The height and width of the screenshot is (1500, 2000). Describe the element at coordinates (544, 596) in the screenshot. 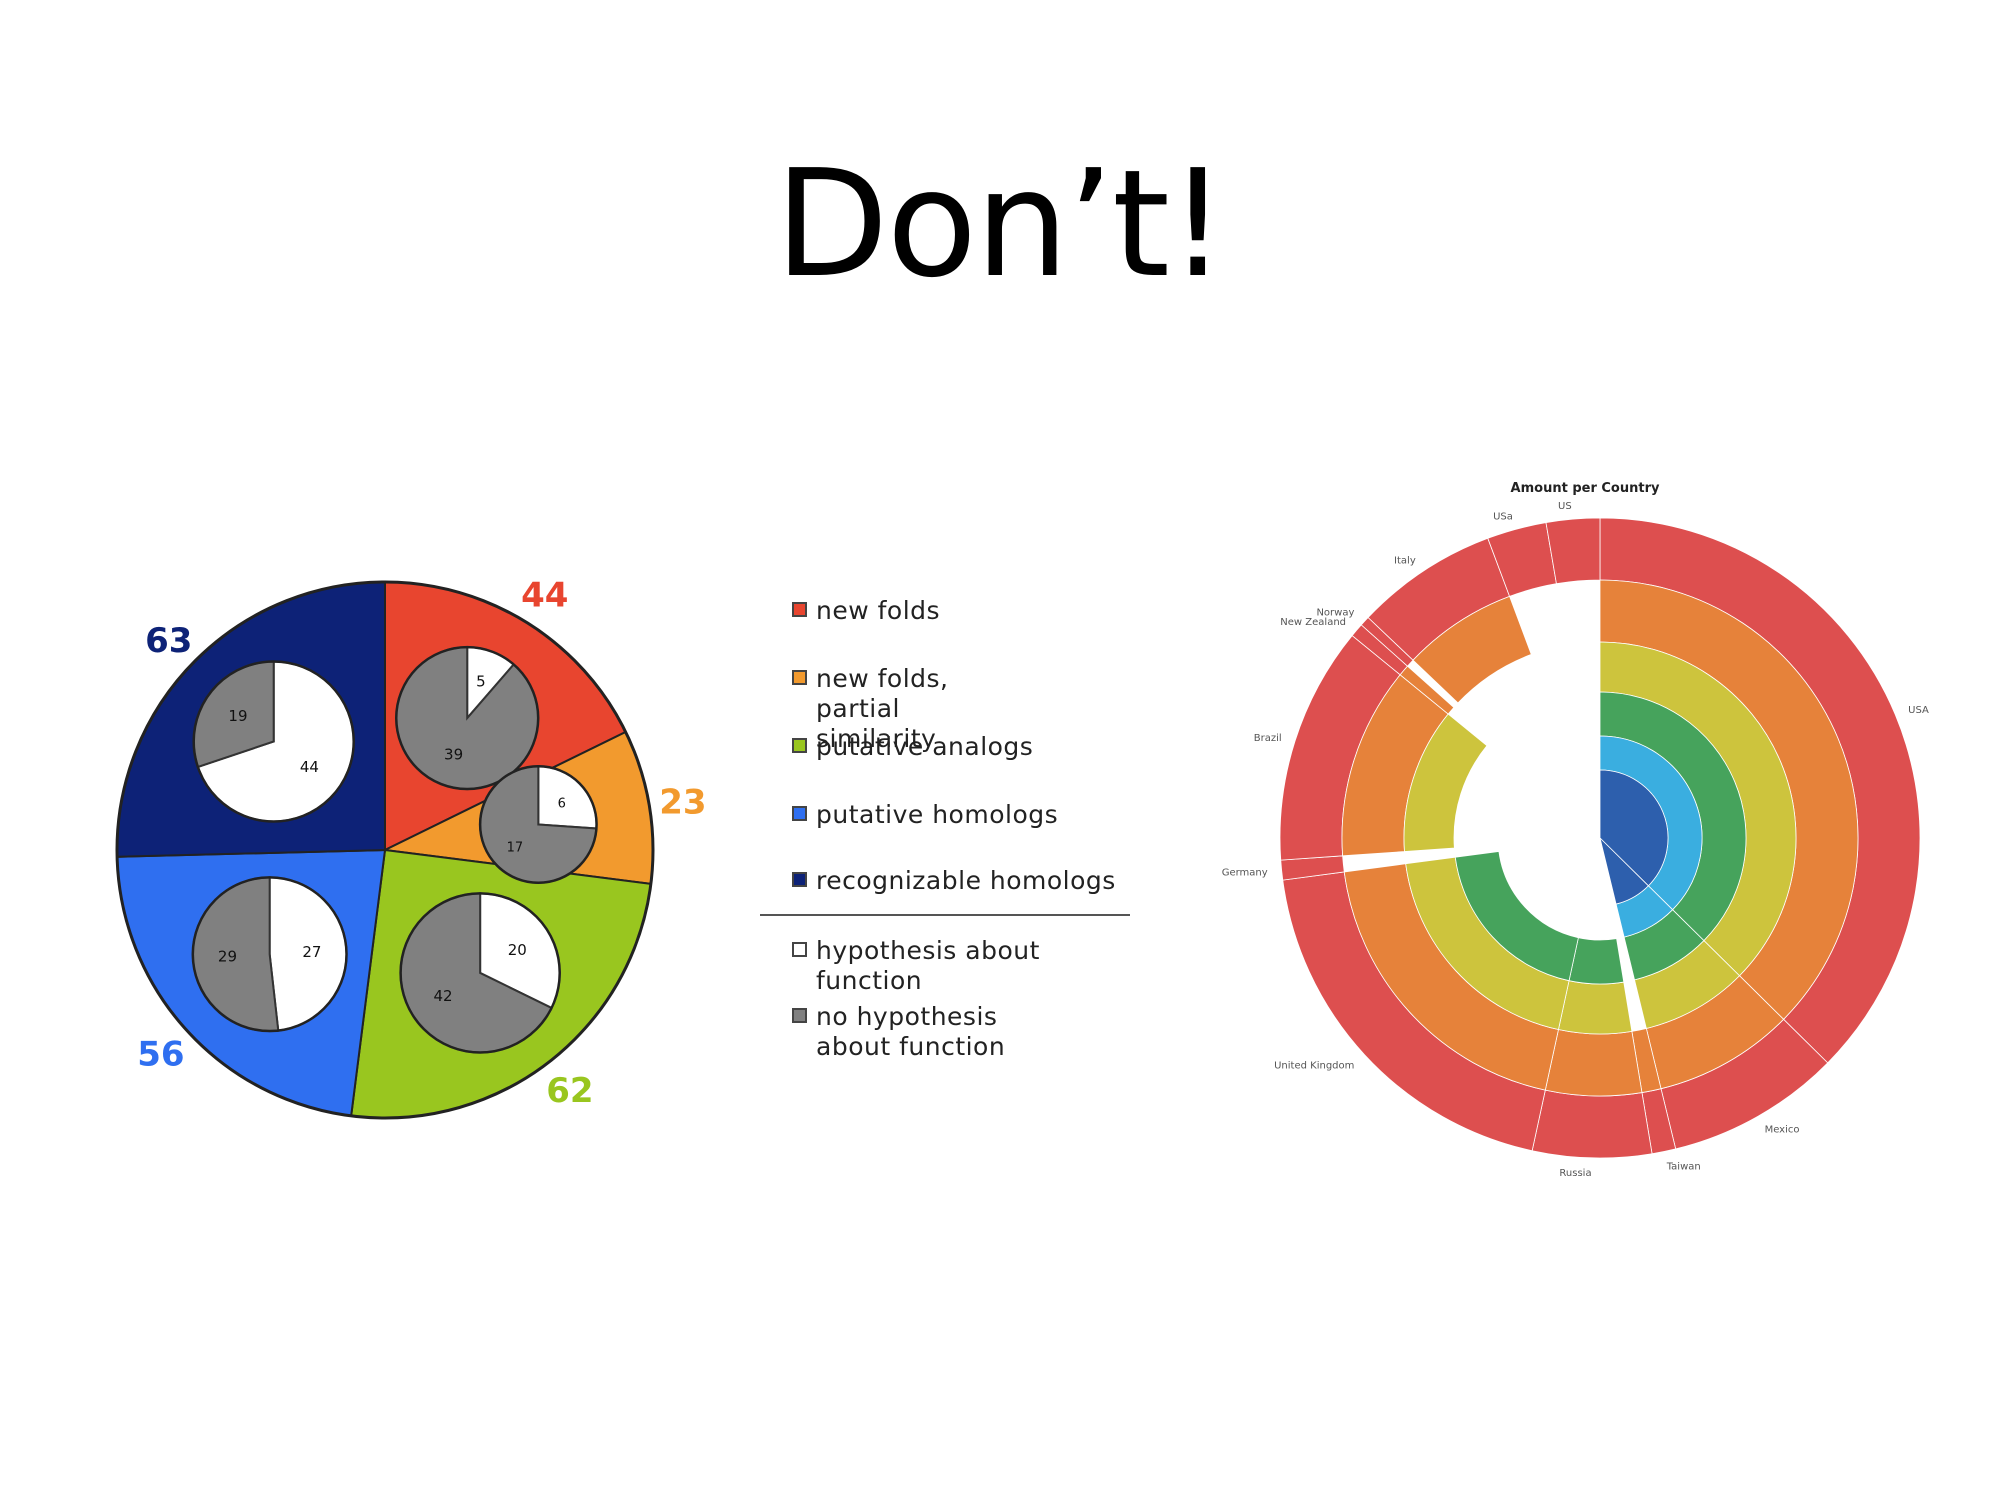

I see `pie-value-label: 44` at that location.